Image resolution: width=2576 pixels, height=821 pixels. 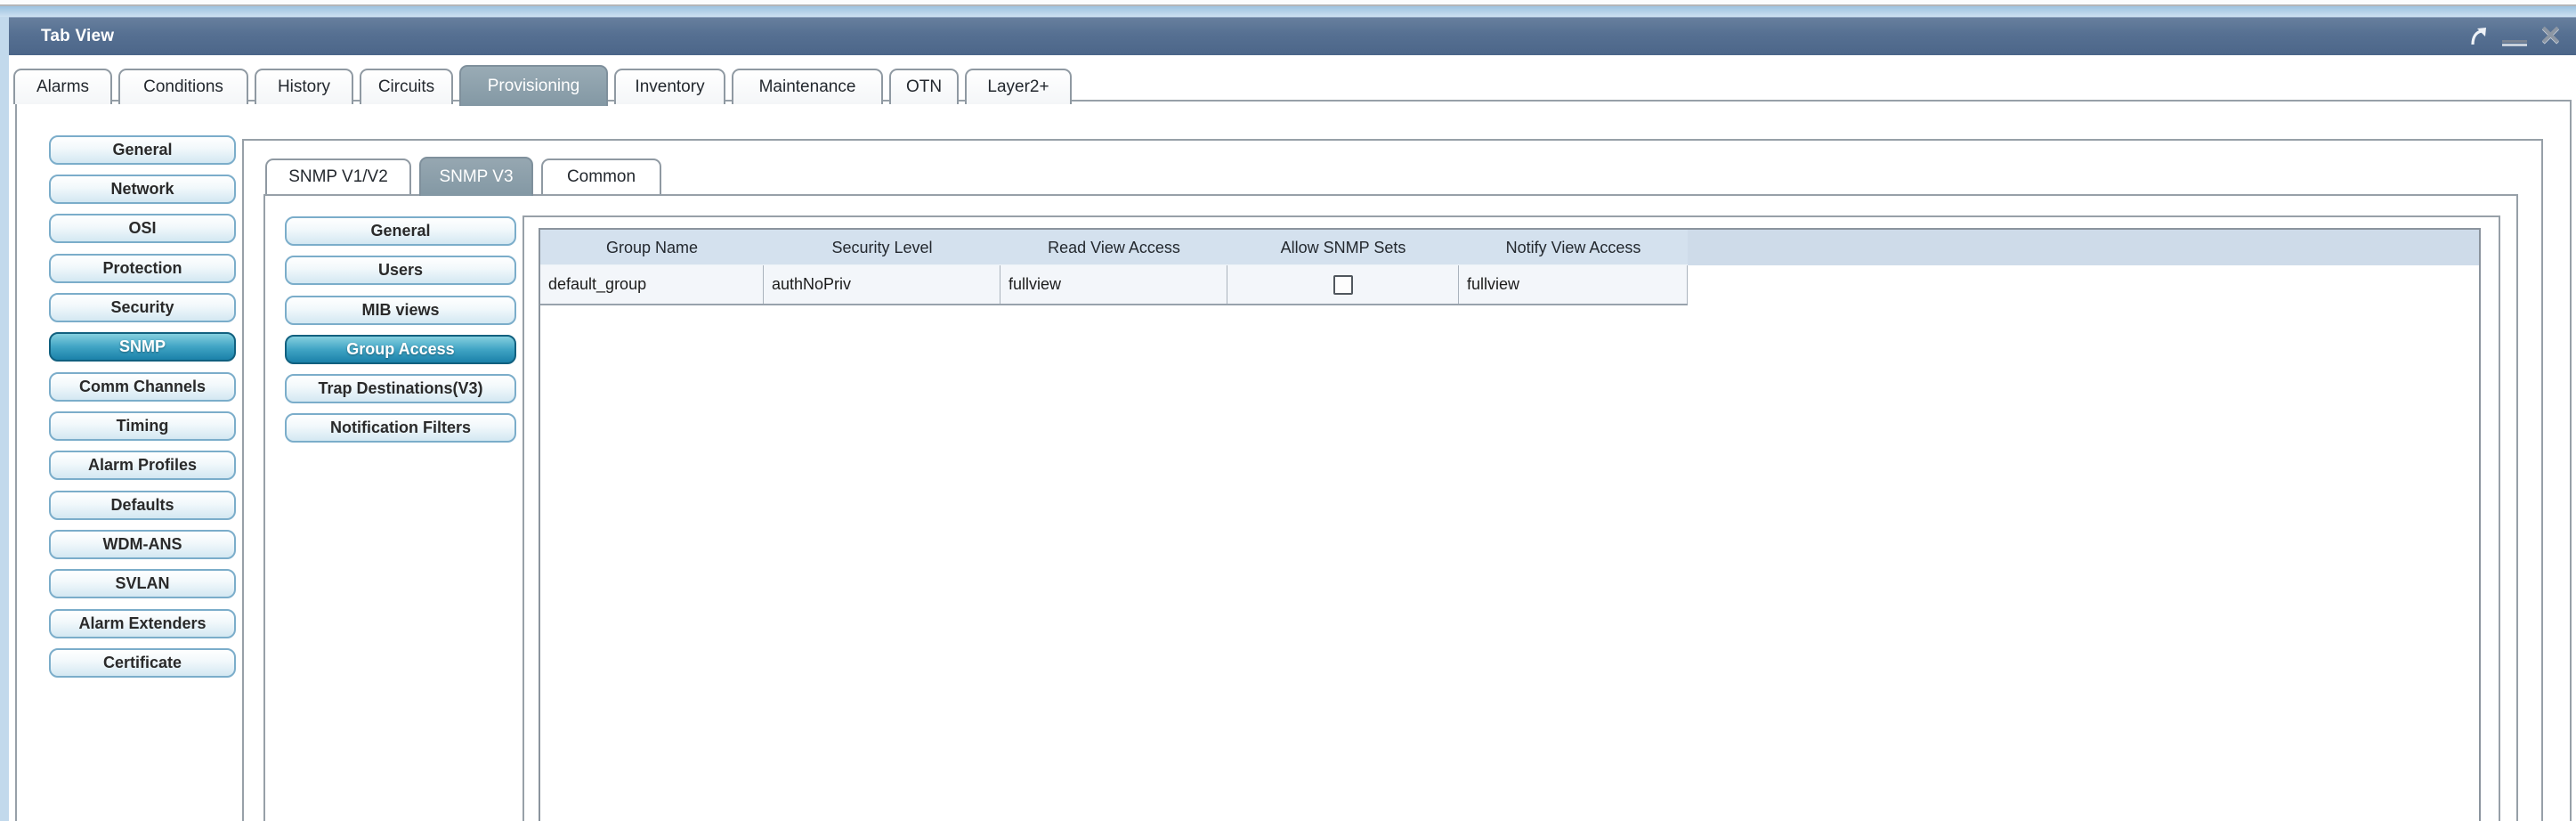 I want to click on sidebar-item-certificate: Certificate, so click(x=143, y=663).